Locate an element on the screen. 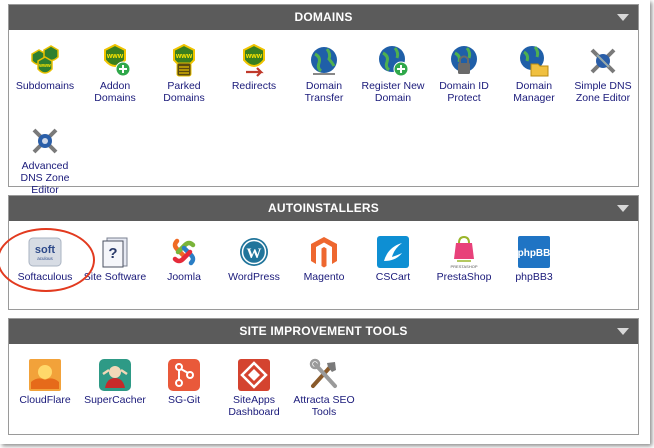 The image size is (654, 448). tile-label: CSCart is located at coordinates (393, 277).